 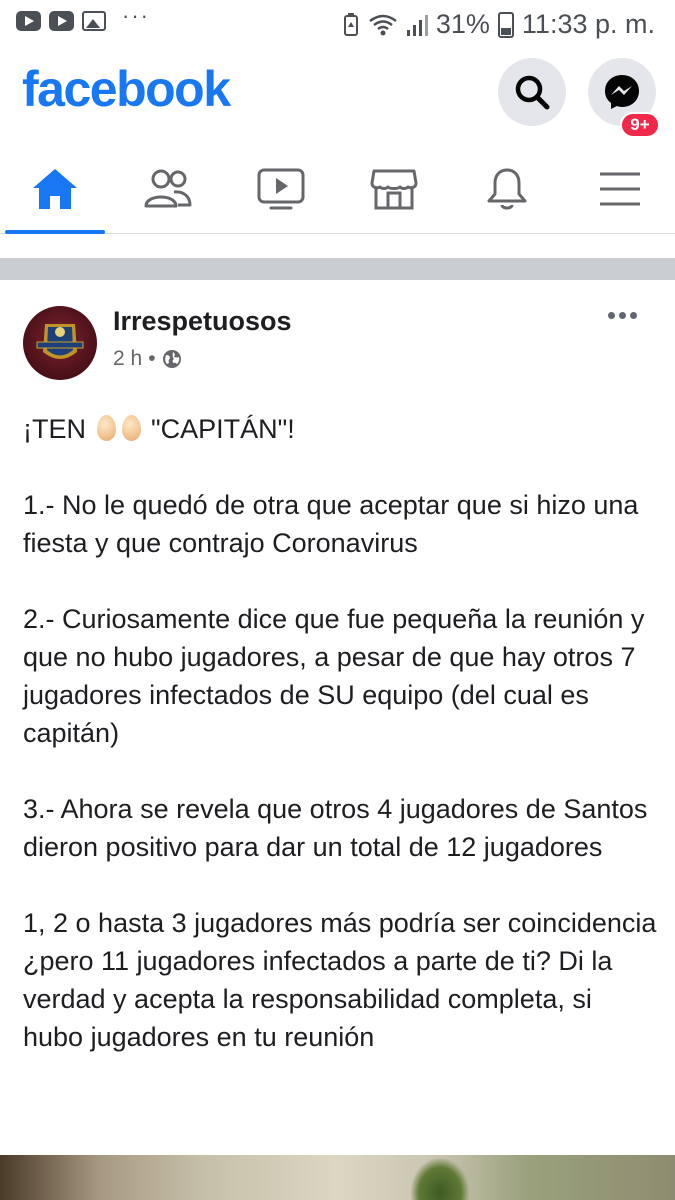 I want to click on feed-divider, so click(x=337, y=269).